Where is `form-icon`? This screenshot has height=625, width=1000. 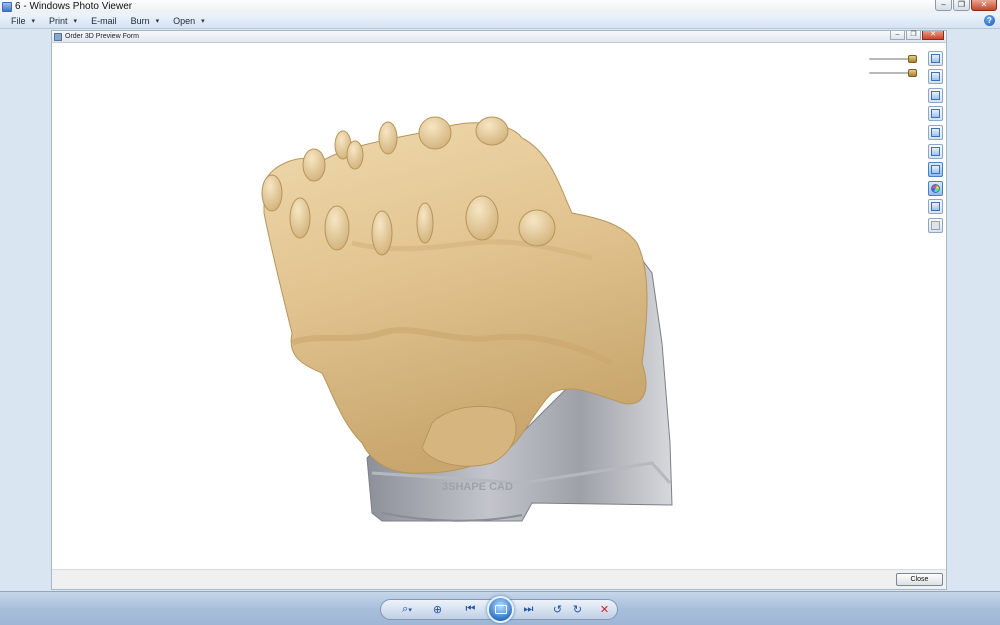 form-icon is located at coordinates (58, 36).